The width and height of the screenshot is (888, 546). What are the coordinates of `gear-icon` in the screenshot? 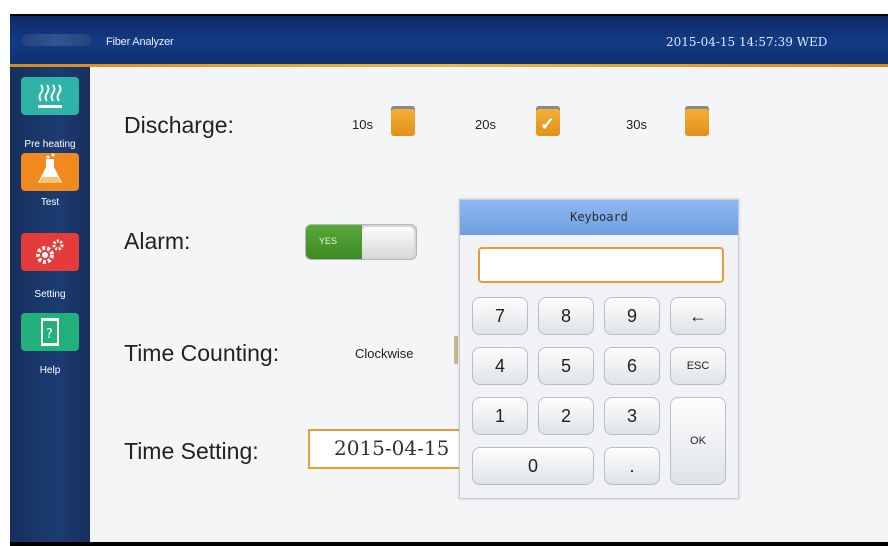 It's located at (50, 252).